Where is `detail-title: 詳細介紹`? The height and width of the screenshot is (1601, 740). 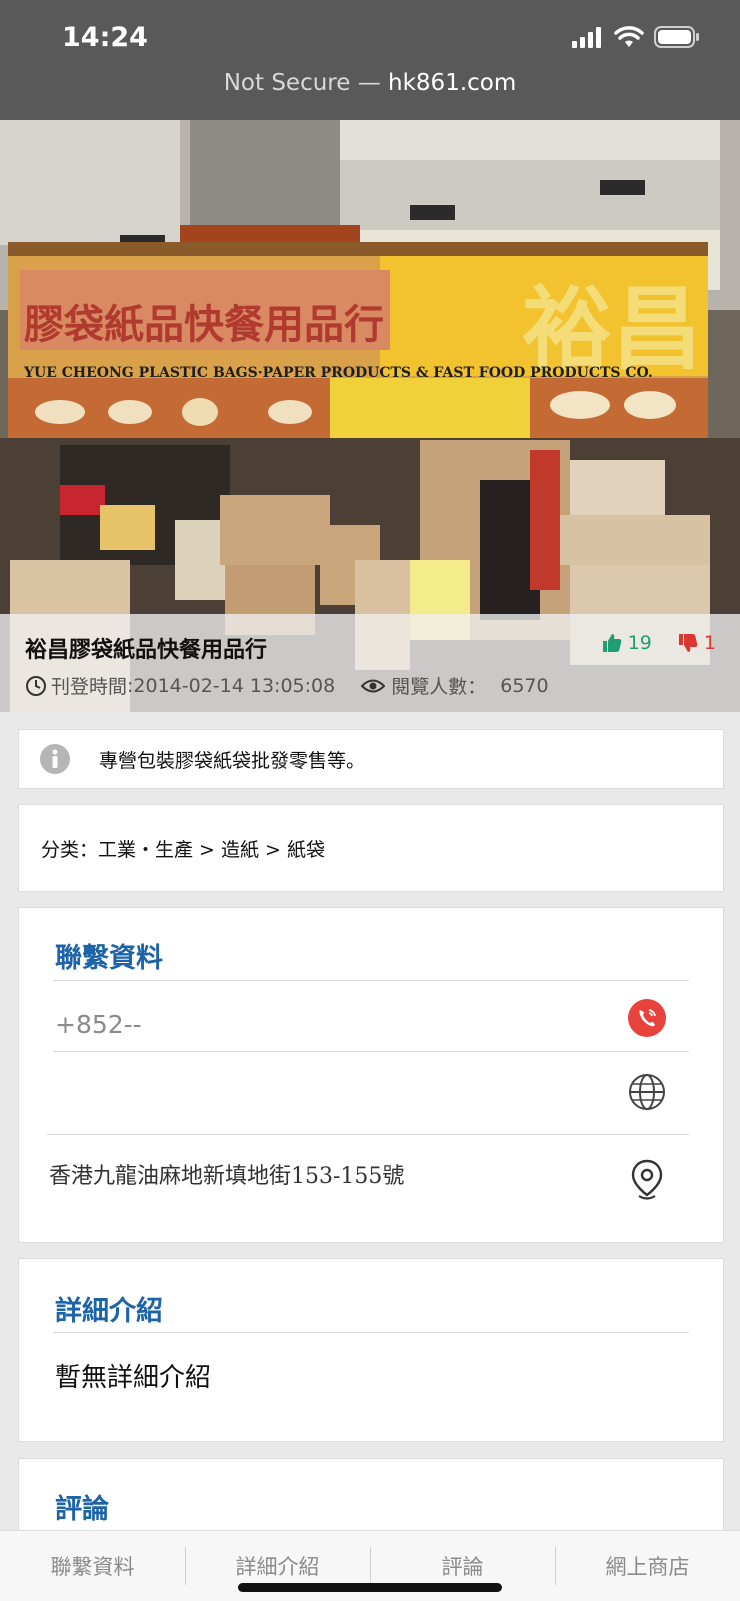
detail-title: 詳細介紹 is located at coordinates (109, 1311).